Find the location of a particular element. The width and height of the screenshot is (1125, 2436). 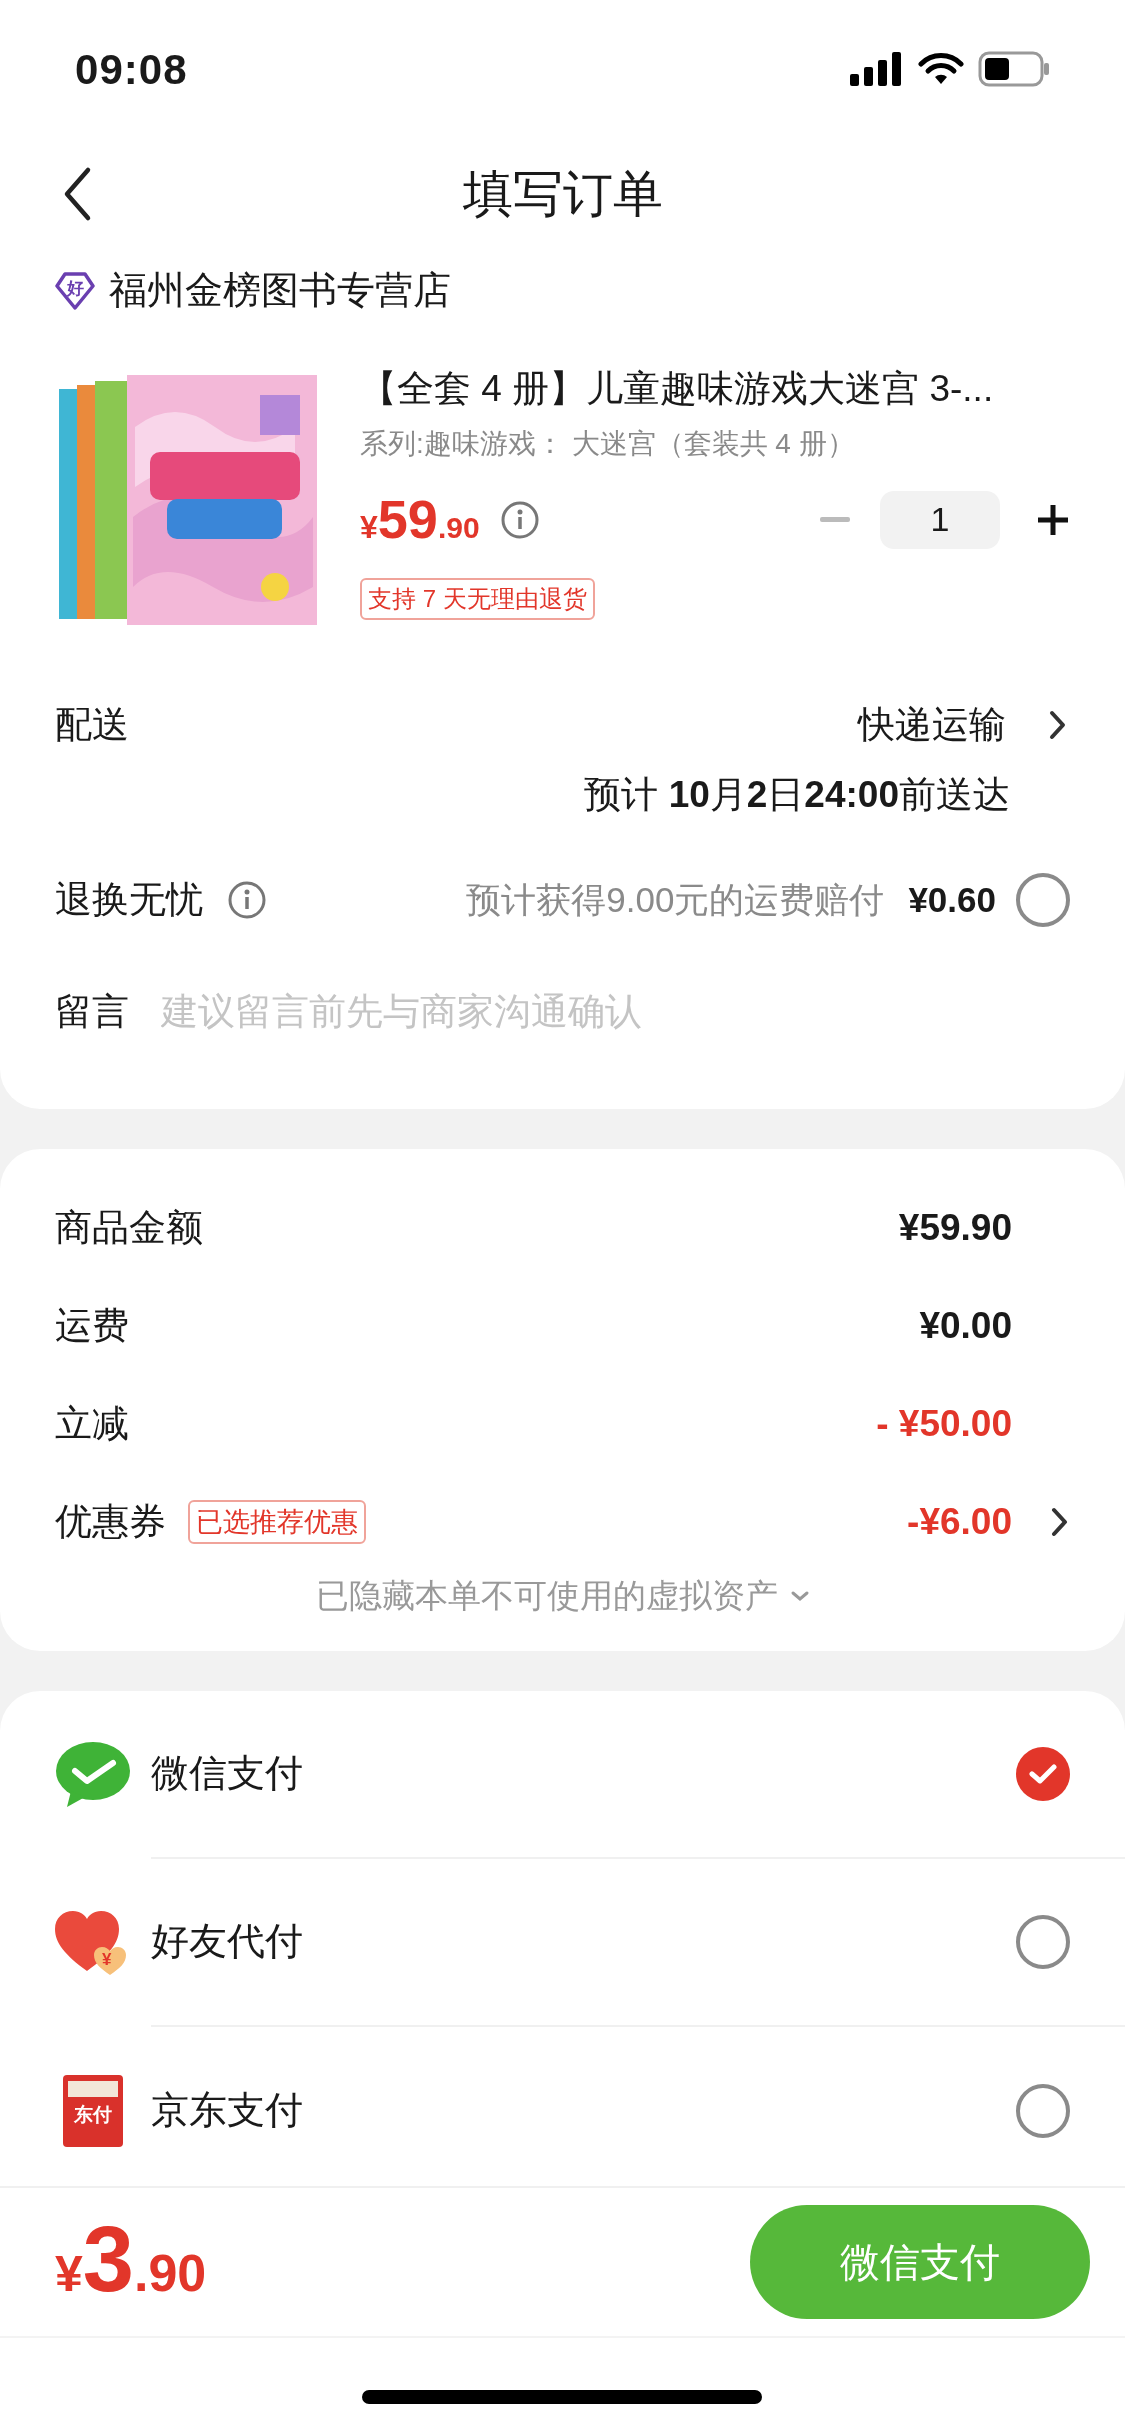

payment-option: 好友代付 is located at coordinates (583, 1941).